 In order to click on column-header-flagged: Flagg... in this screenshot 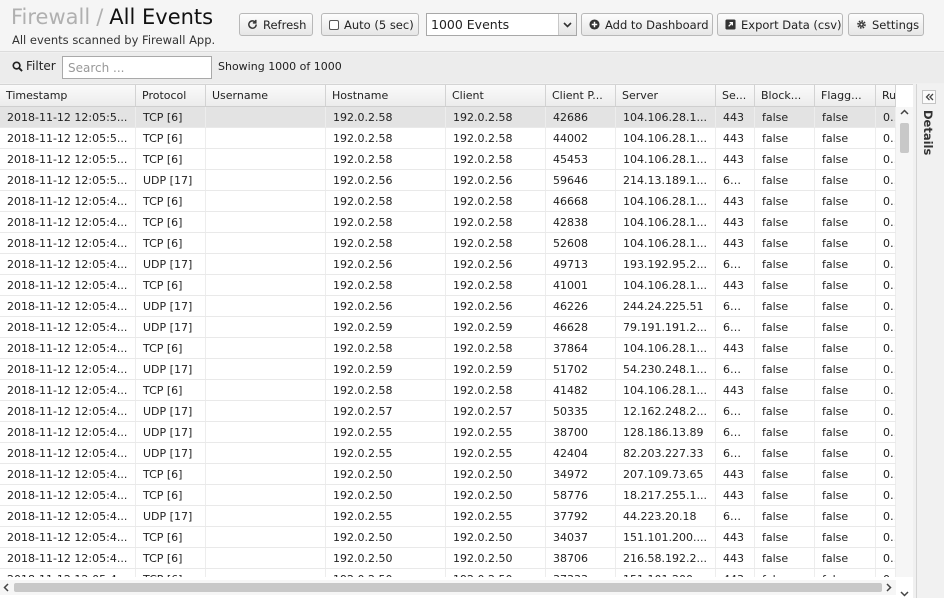, I will do `click(845, 95)`.